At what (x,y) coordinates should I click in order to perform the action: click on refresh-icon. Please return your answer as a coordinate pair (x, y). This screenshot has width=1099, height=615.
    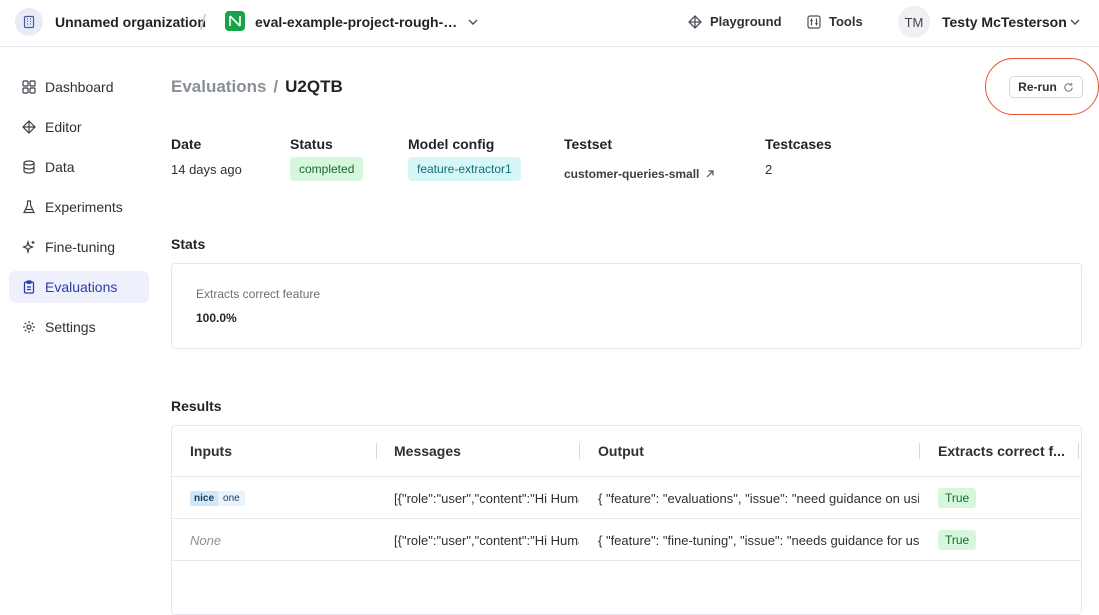
    Looking at the image, I should click on (1068, 87).